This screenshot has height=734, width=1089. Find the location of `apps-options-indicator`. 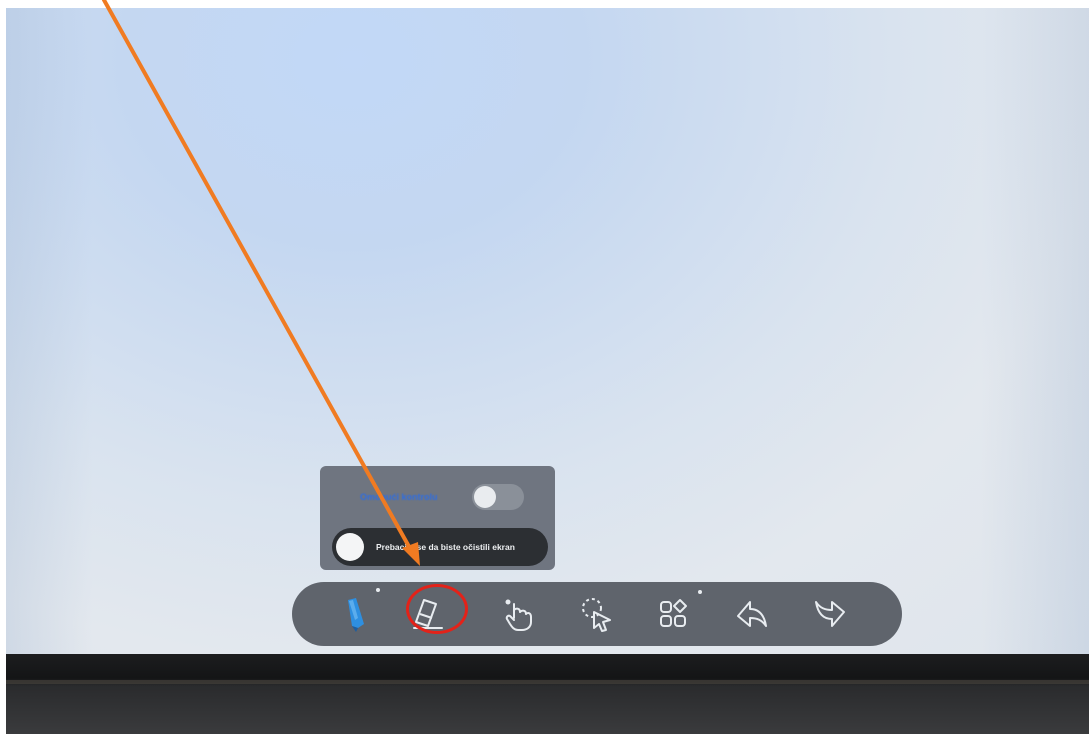

apps-options-indicator is located at coordinates (700, 592).